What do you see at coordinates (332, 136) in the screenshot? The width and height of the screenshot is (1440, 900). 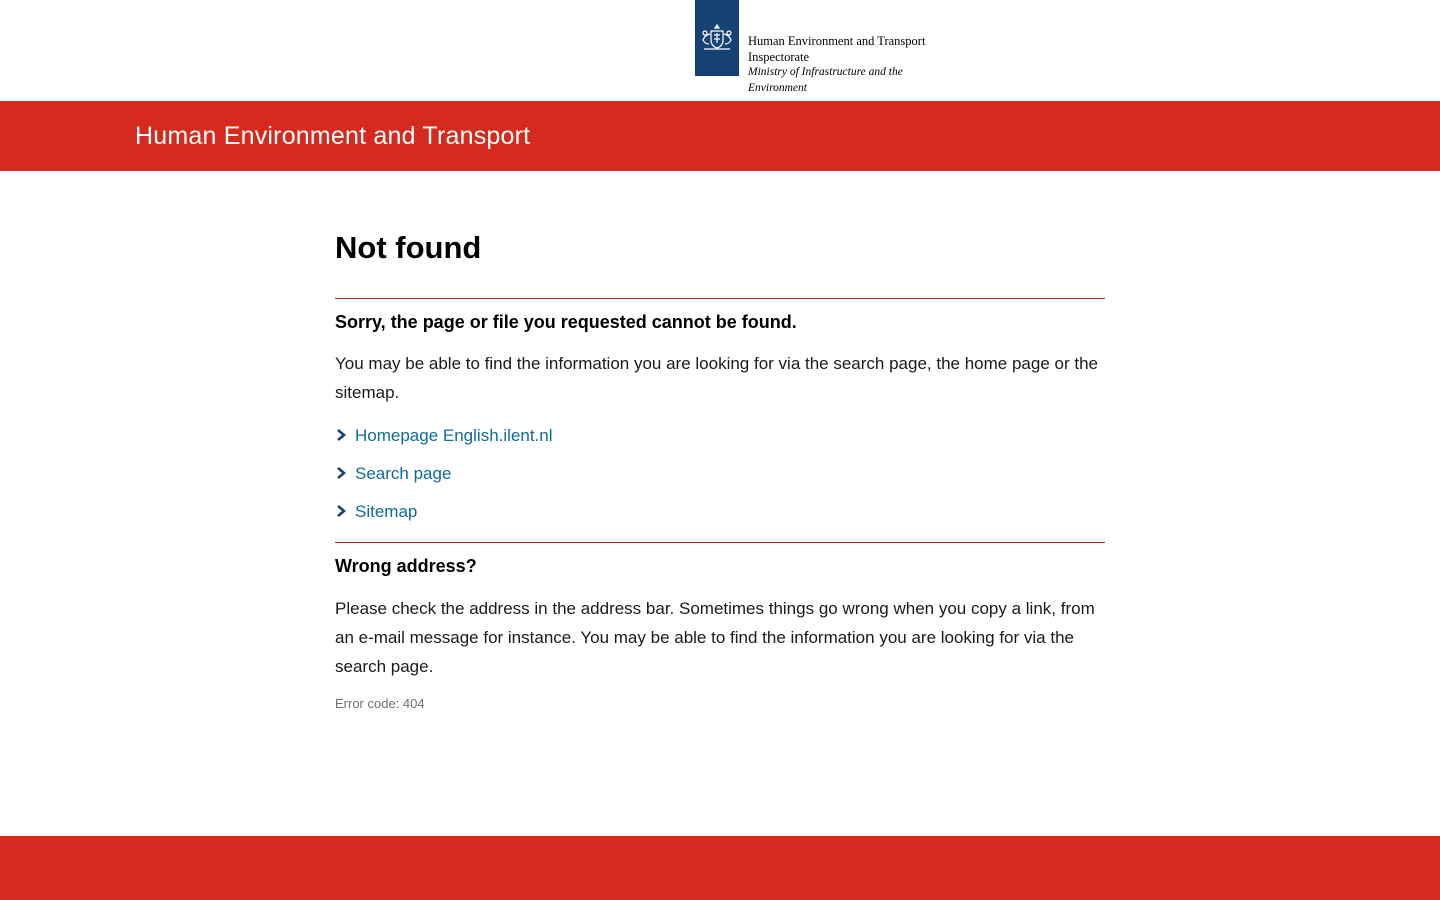 I see `site-title: Human Environment and Transport` at bounding box center [332, 136].